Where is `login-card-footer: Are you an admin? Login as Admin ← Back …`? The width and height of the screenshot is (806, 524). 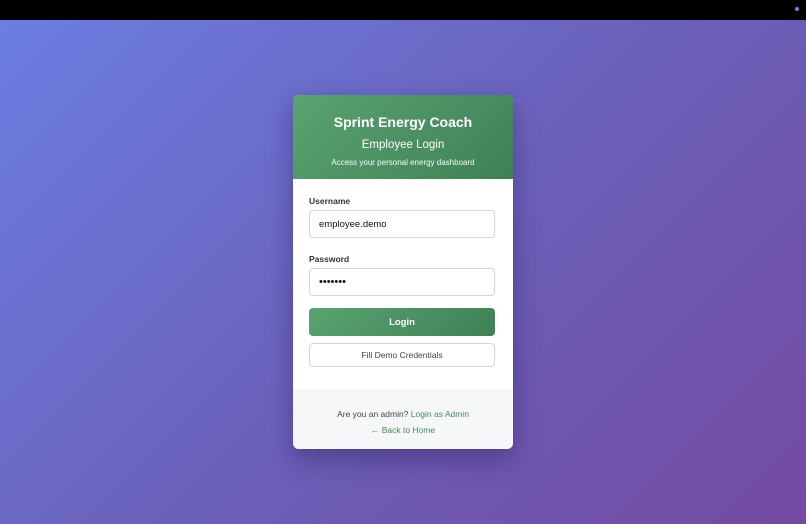 login-card-footer: Are you an admin? Login as Admin ← Back … is located at coordinates (403, 419).